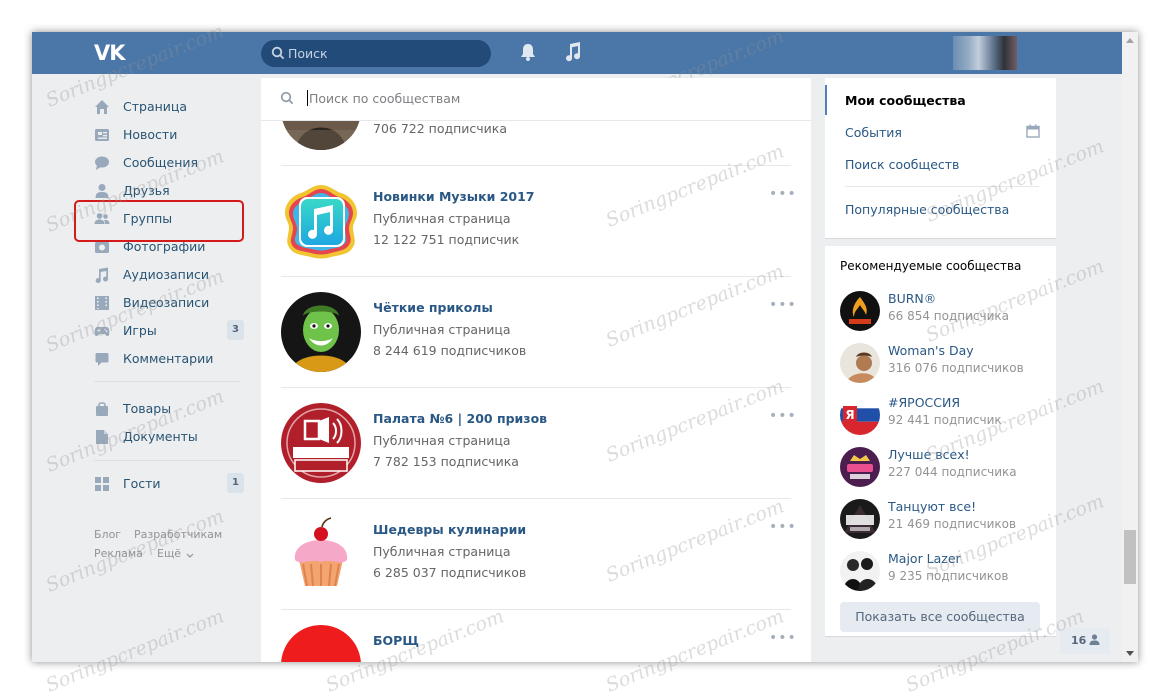 Image resolution: width=1170 pixels, height=697 pixels. Describe the element at coordinates (102, 437) in the screenshot. I see `documents-icon` at that location.